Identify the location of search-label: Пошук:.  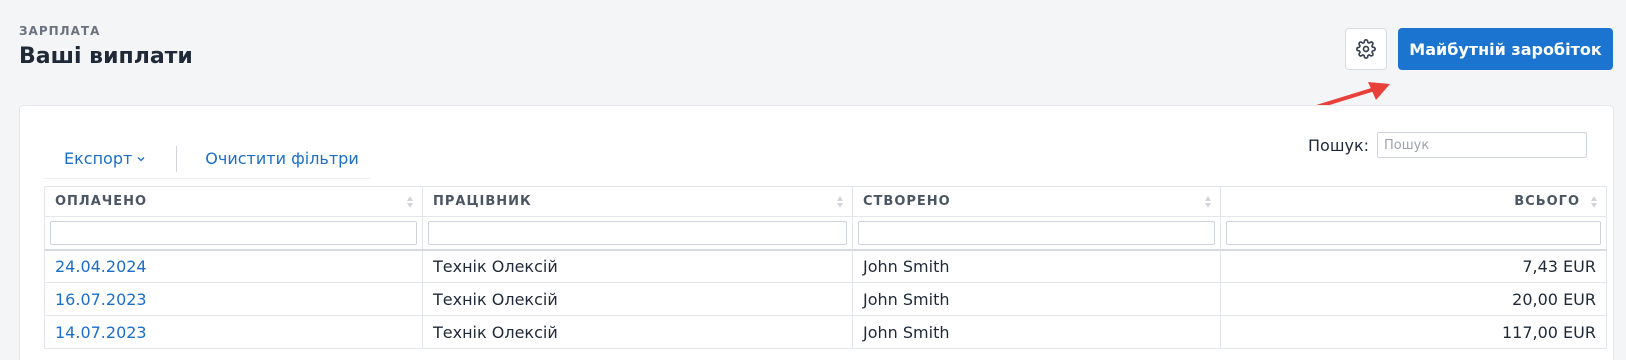
(1338, 145).